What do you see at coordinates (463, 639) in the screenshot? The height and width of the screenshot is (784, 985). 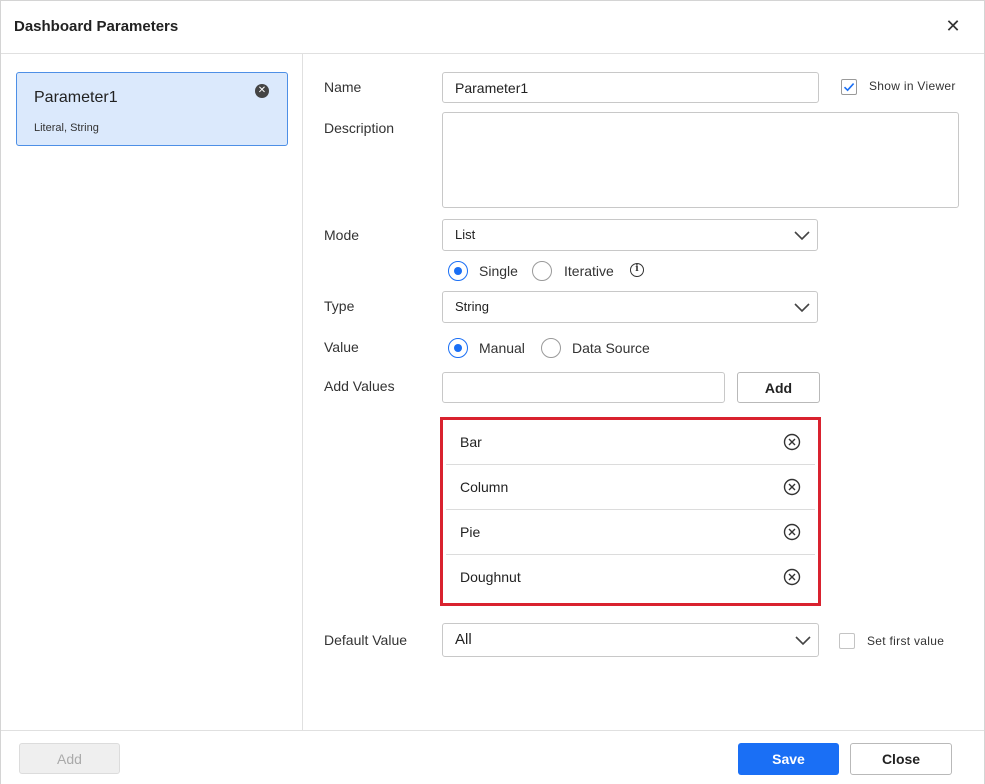 I see `default-value-dropdown-value: All` at bounding box center [463, 639].